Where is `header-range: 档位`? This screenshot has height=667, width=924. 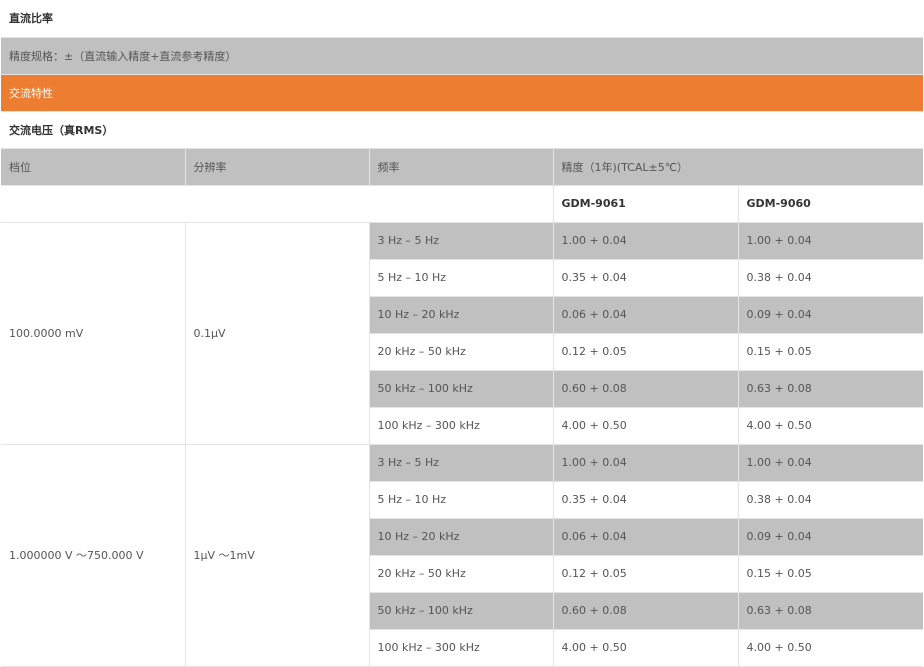
header-range: 档位 is located at coordinates (93, 167).